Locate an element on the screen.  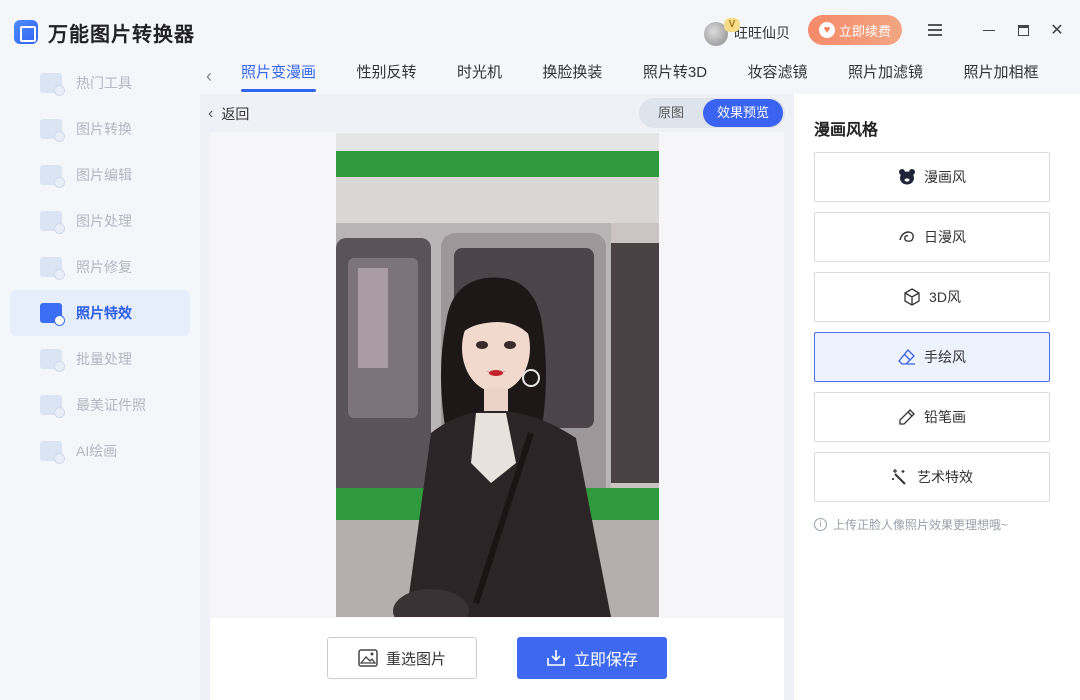
reselect-image-button: 重选图片 is located at coordinates (402, 658).